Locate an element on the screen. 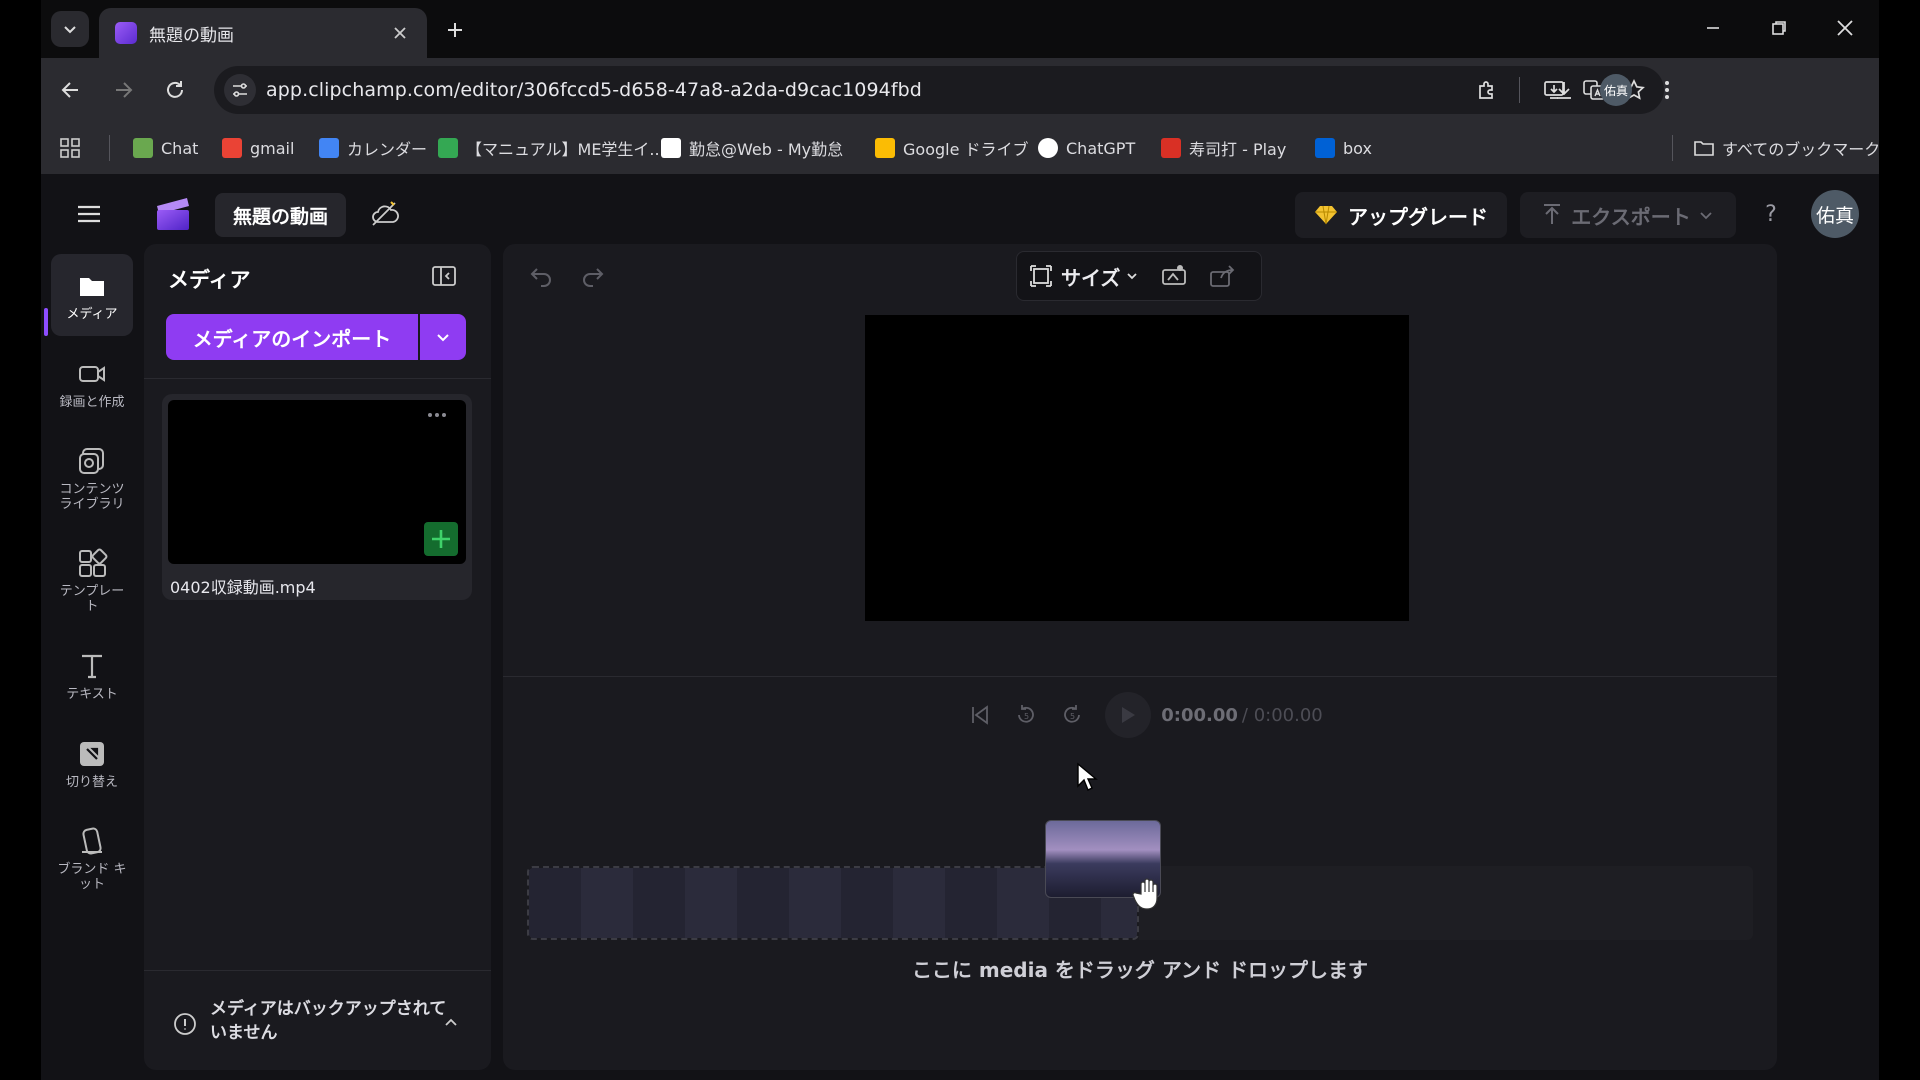 The height and width of the screenshot is (1080, 1920). downloads-button is located at coordinates (1564, 90).